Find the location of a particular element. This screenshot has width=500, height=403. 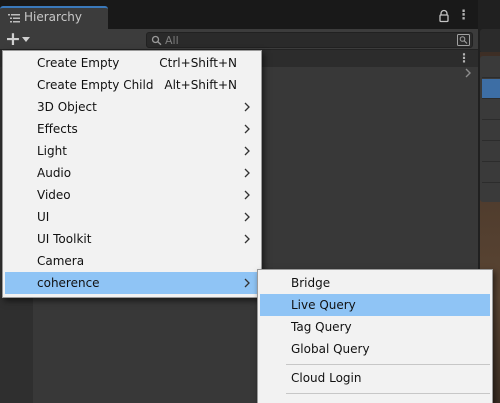

menu-item-coherence: coherence is located at coordinates (132, 283).